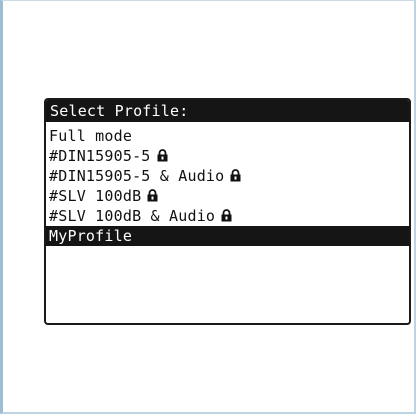 The height and width of the screenshot is (416, 419). What do you see at coordinates (91, 136) in the screenshot?
I see `profile-item-label: Full mode` at bounding box center [91, 136].